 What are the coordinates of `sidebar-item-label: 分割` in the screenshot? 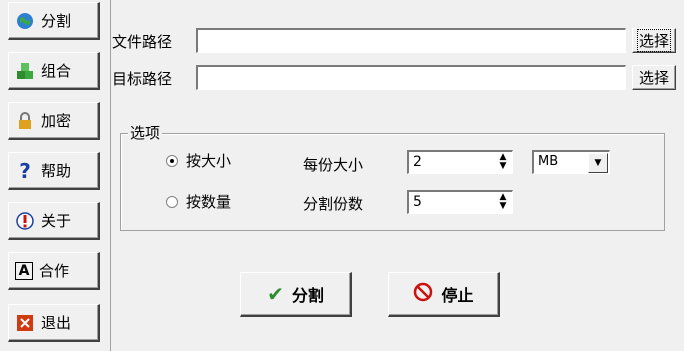 It's located at (56, 21).